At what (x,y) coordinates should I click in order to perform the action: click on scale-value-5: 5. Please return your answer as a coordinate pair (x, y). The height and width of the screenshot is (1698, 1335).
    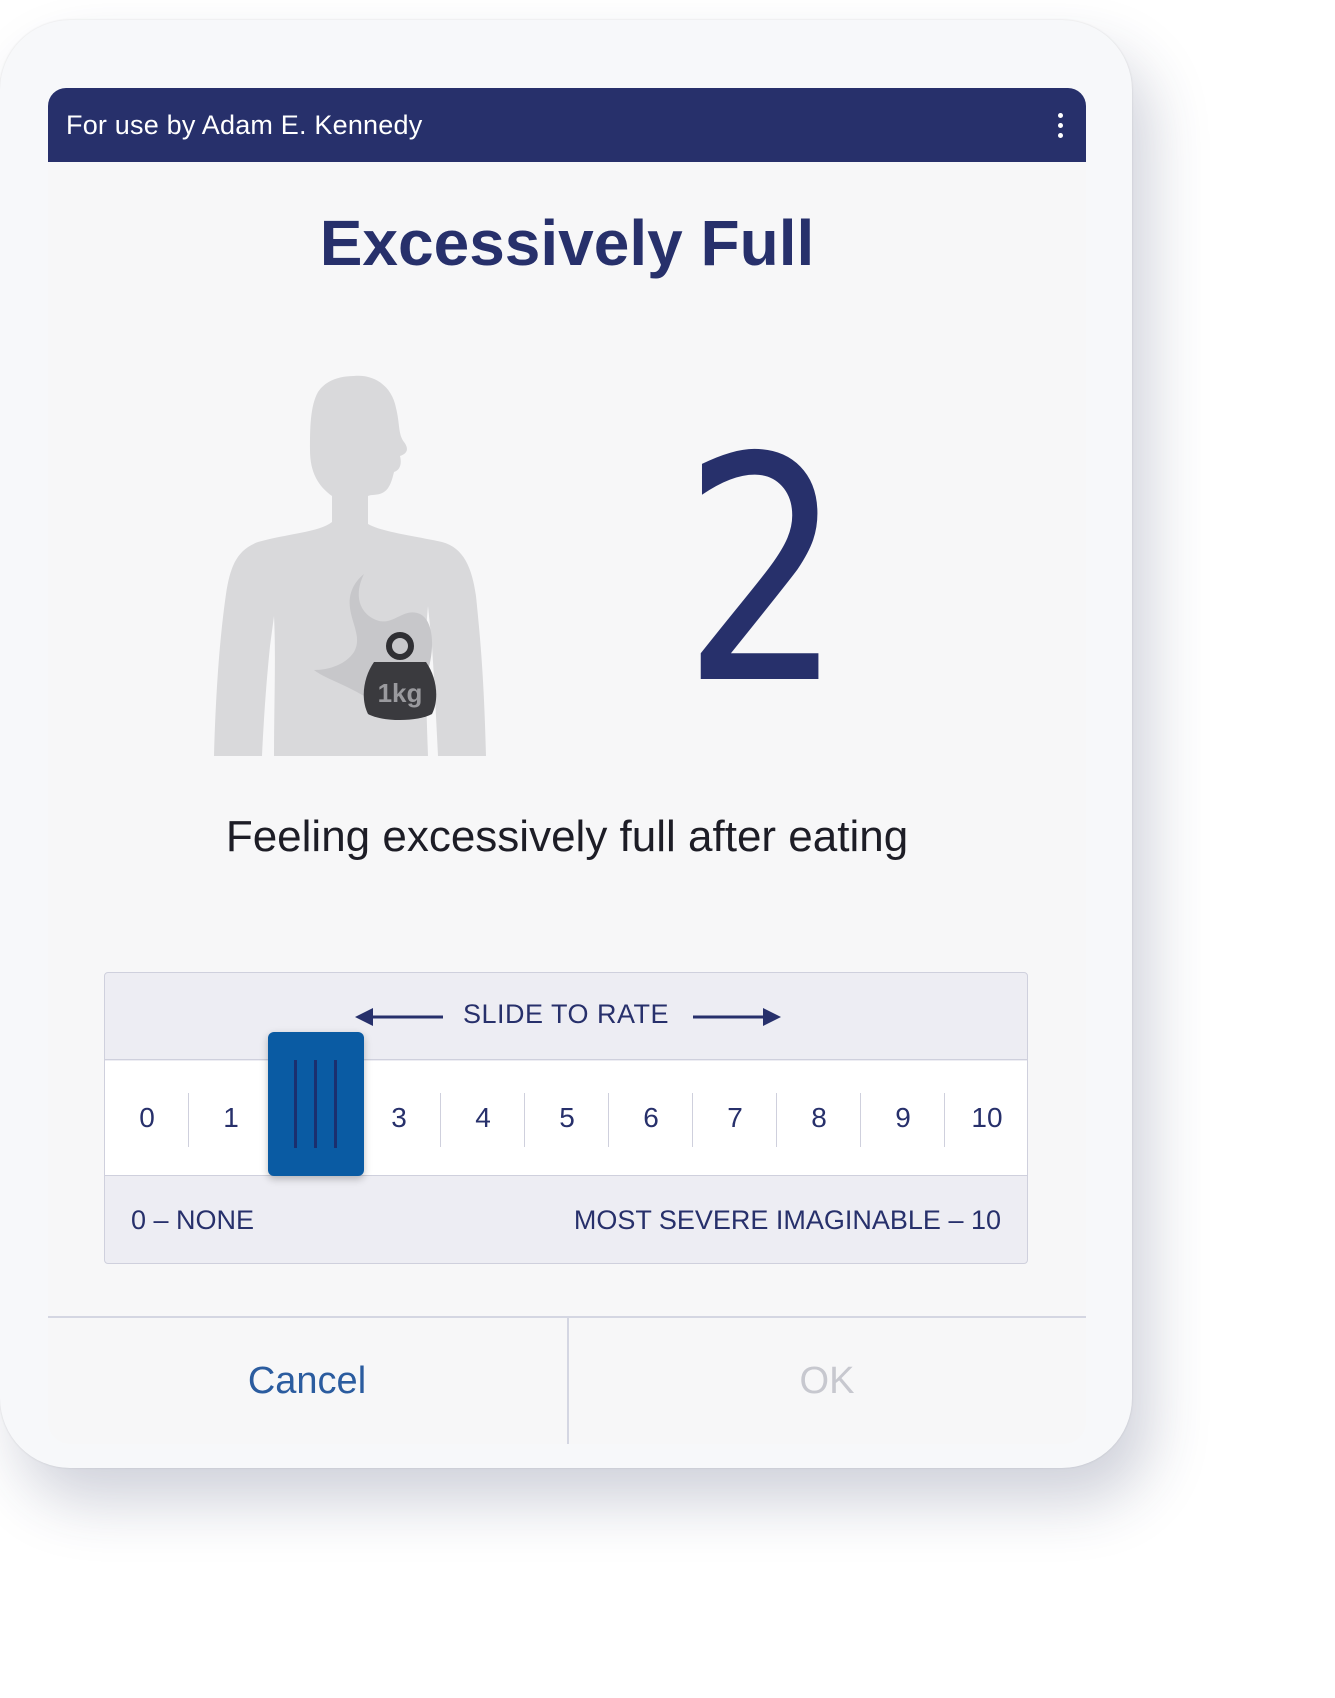
    Looking at the image, I should click on (567, 1118).